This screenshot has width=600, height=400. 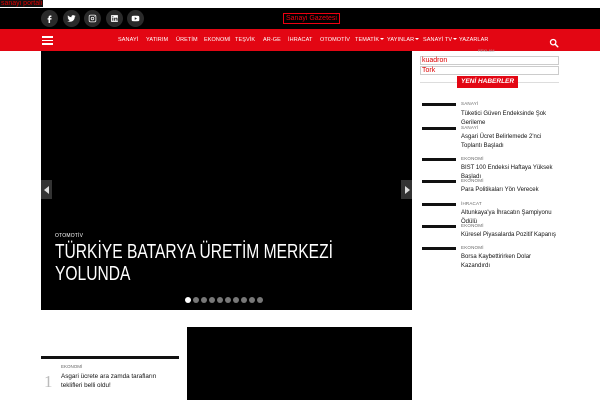 I want to click on bottom-news-thumbnail, so click(x=110, y=357).